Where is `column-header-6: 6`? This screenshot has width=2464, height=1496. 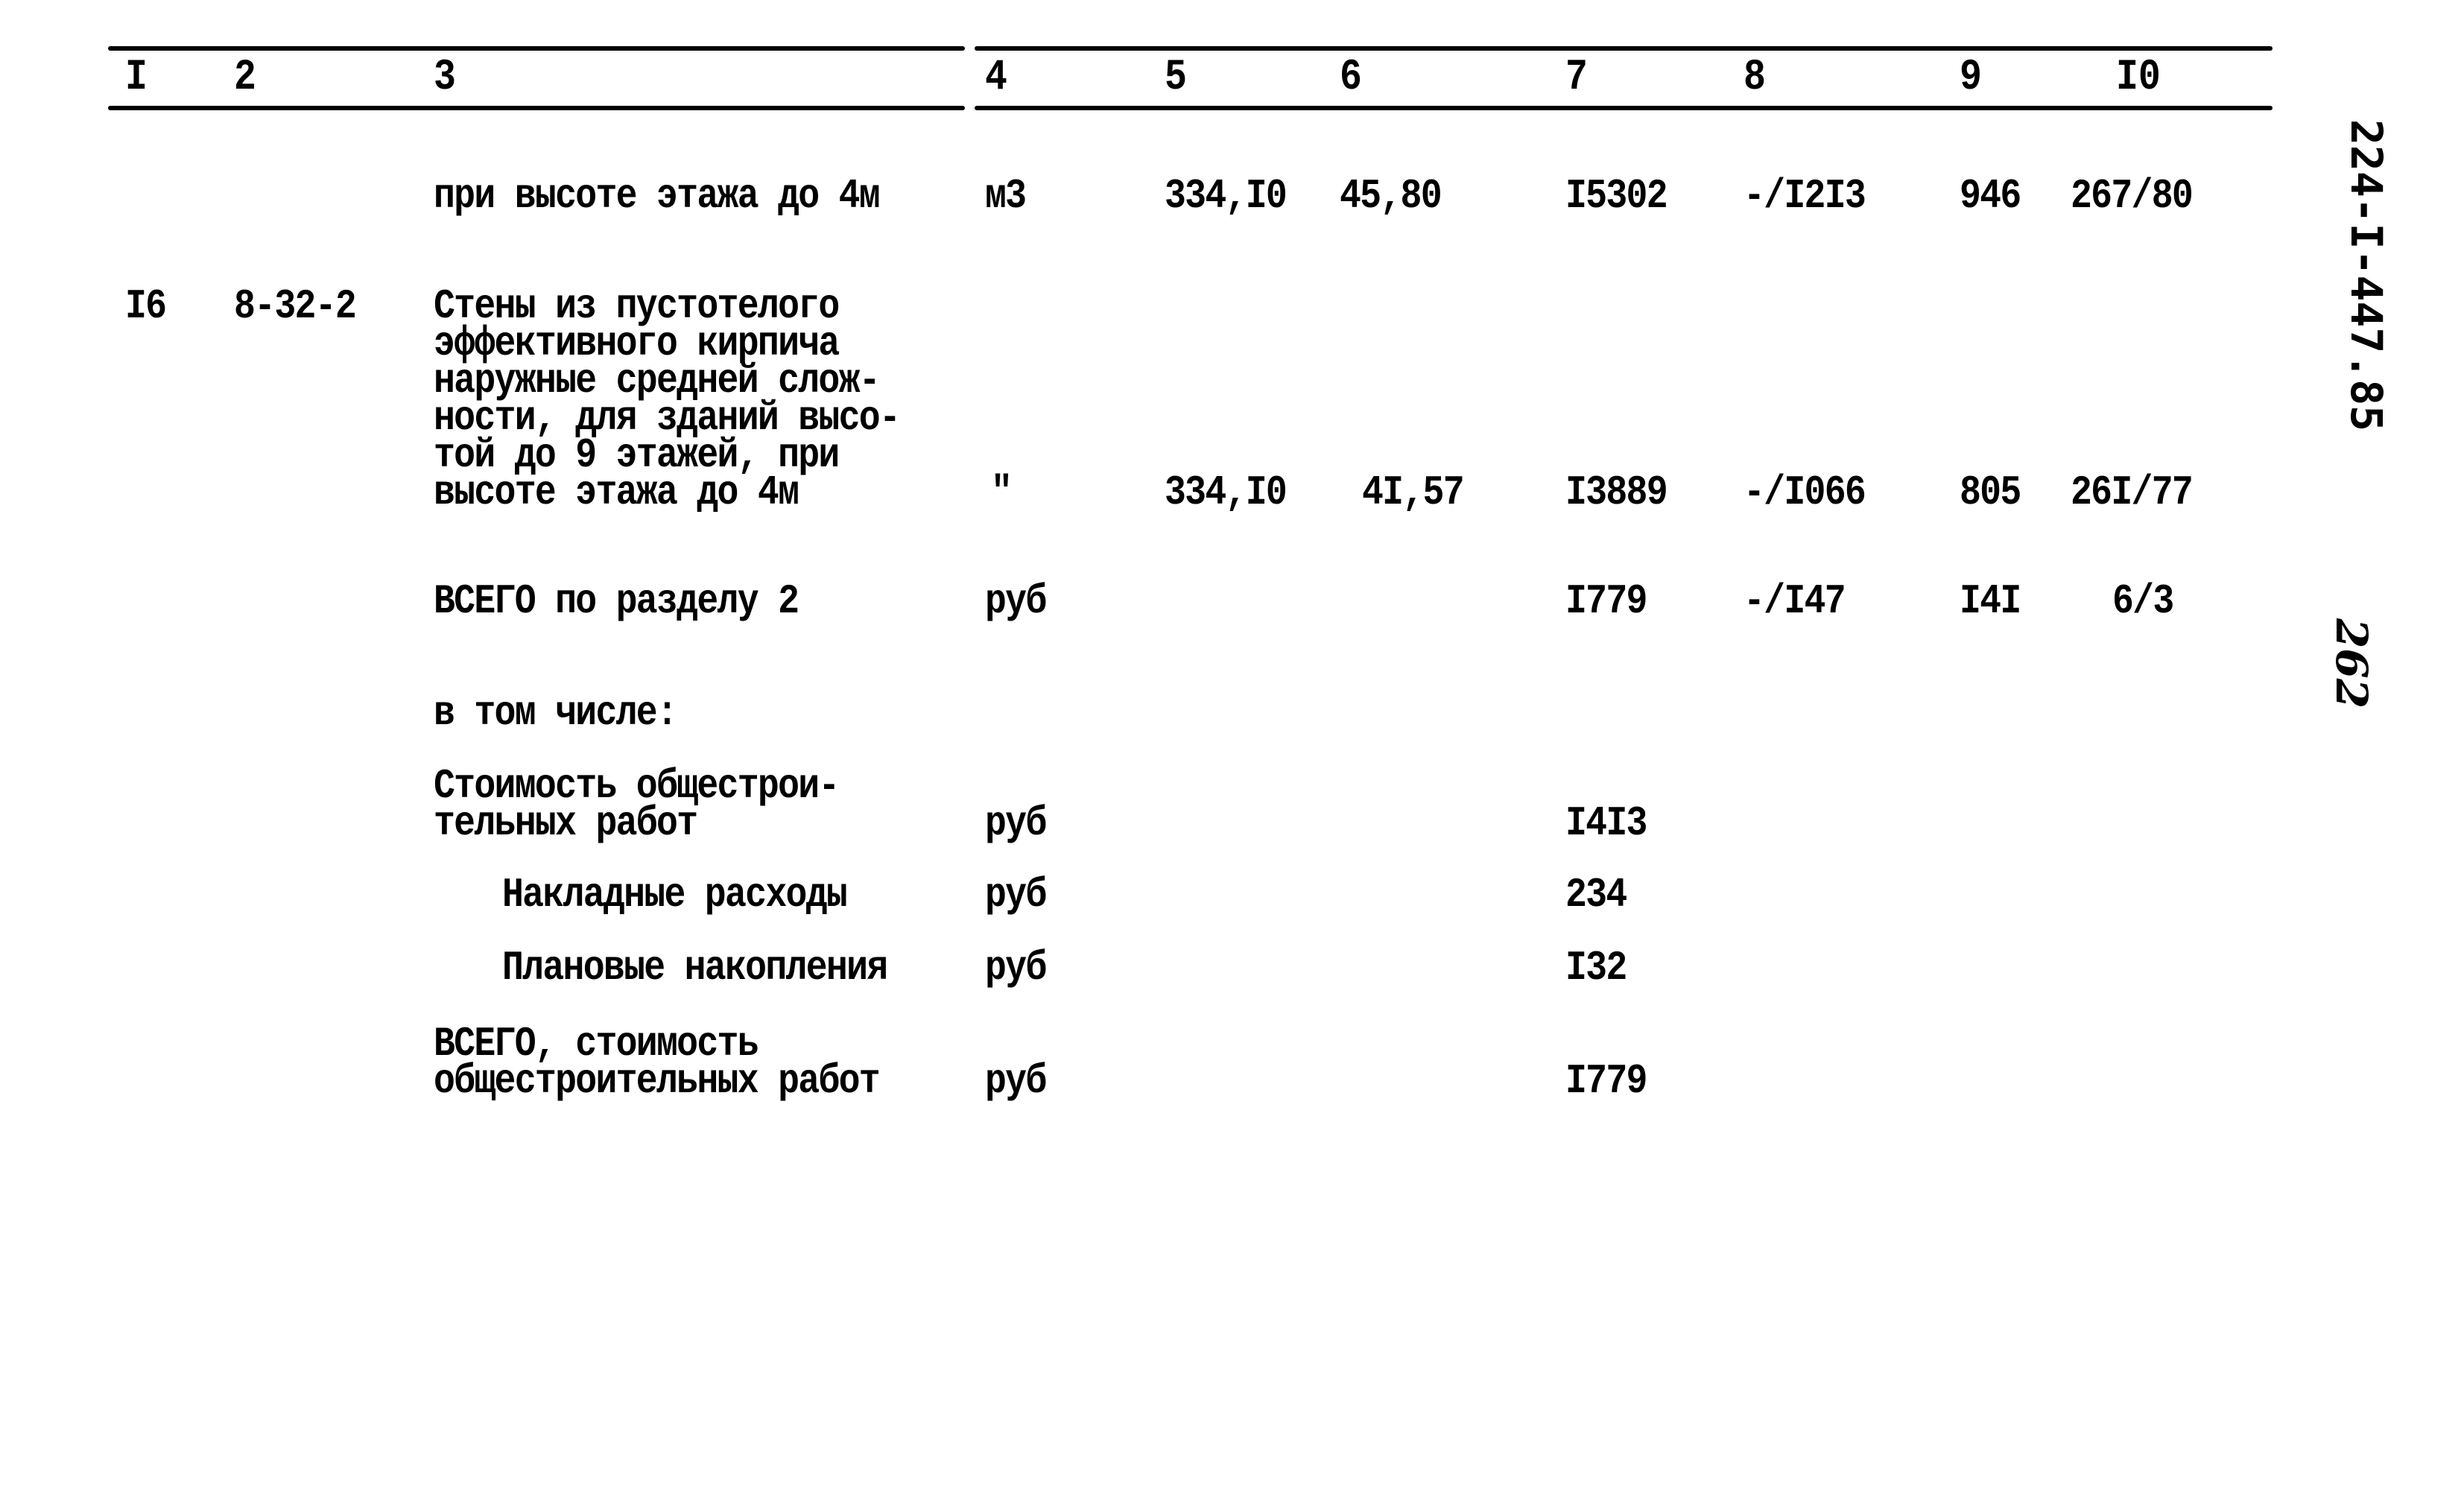
column-header-6: 6 is located at coordinates (1351, 78).